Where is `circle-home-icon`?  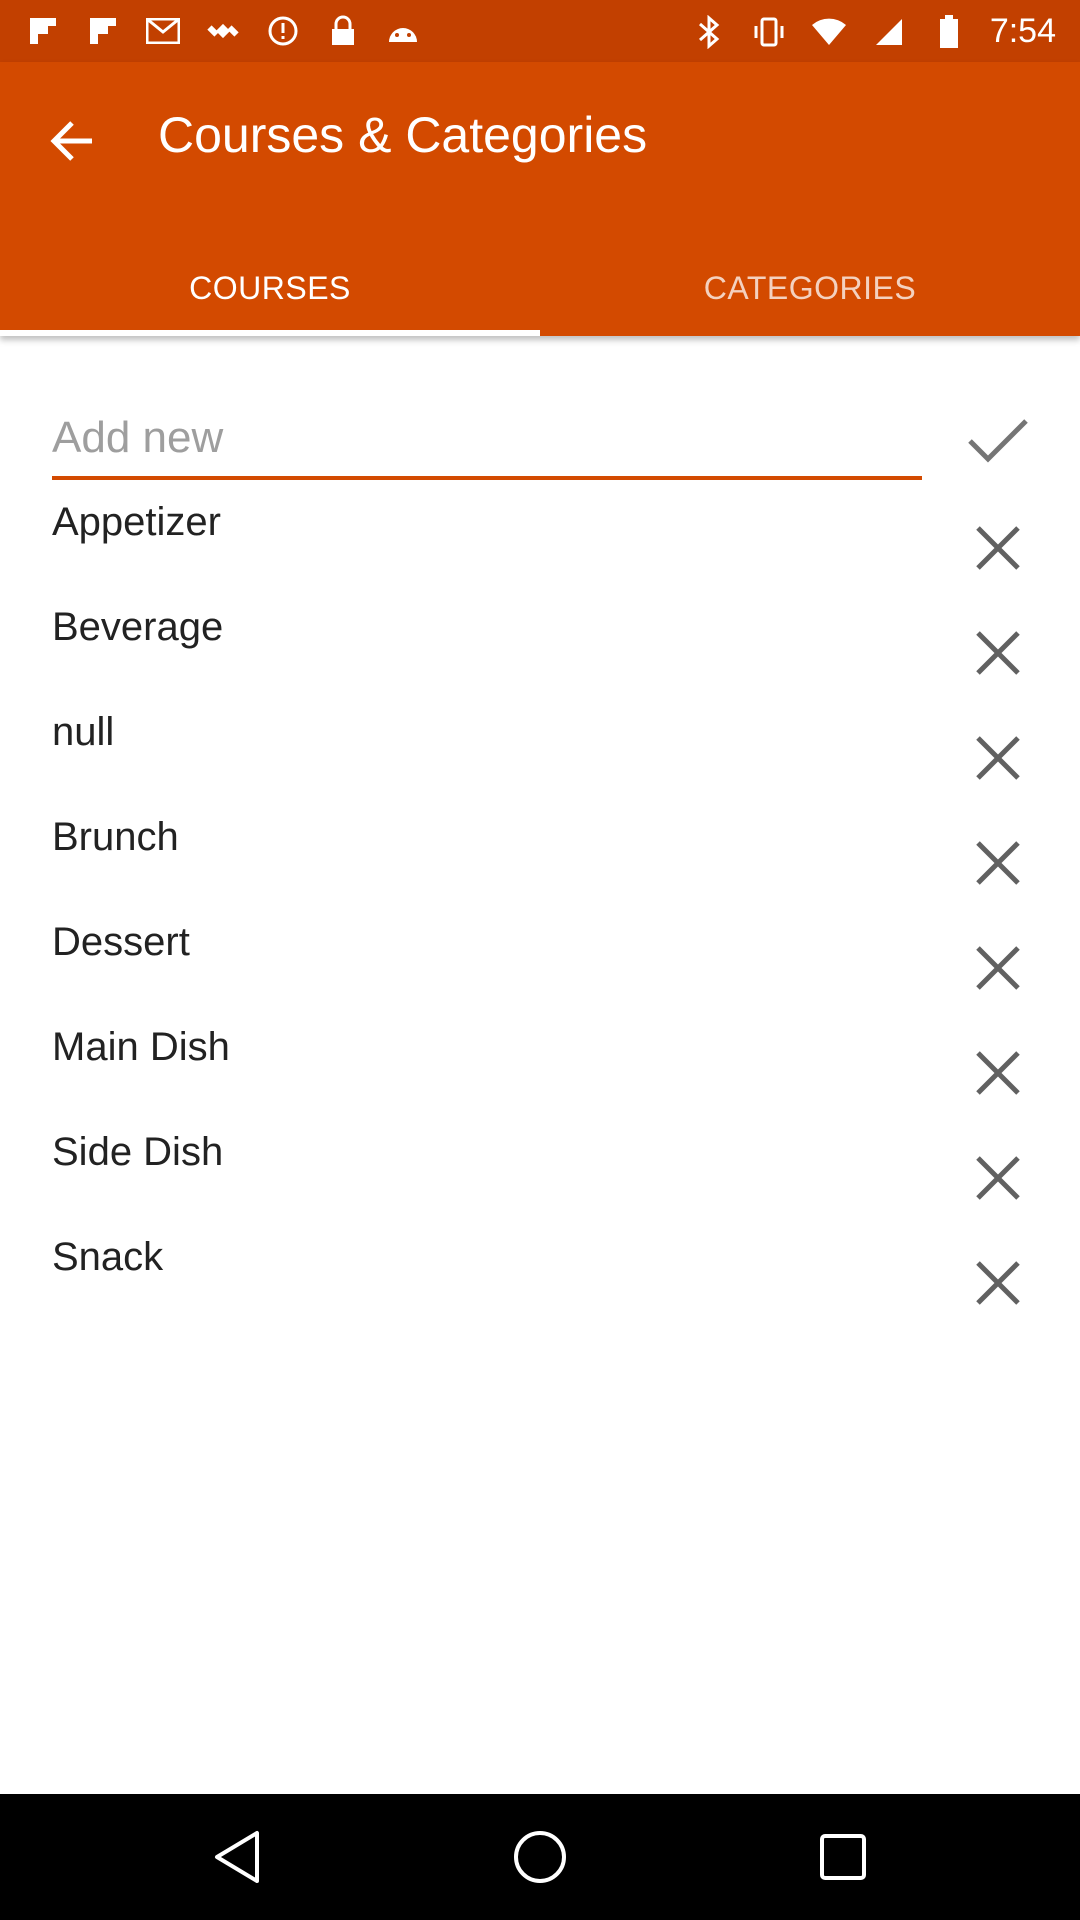
circle-home-icon is located at coordinates (540, 1857).